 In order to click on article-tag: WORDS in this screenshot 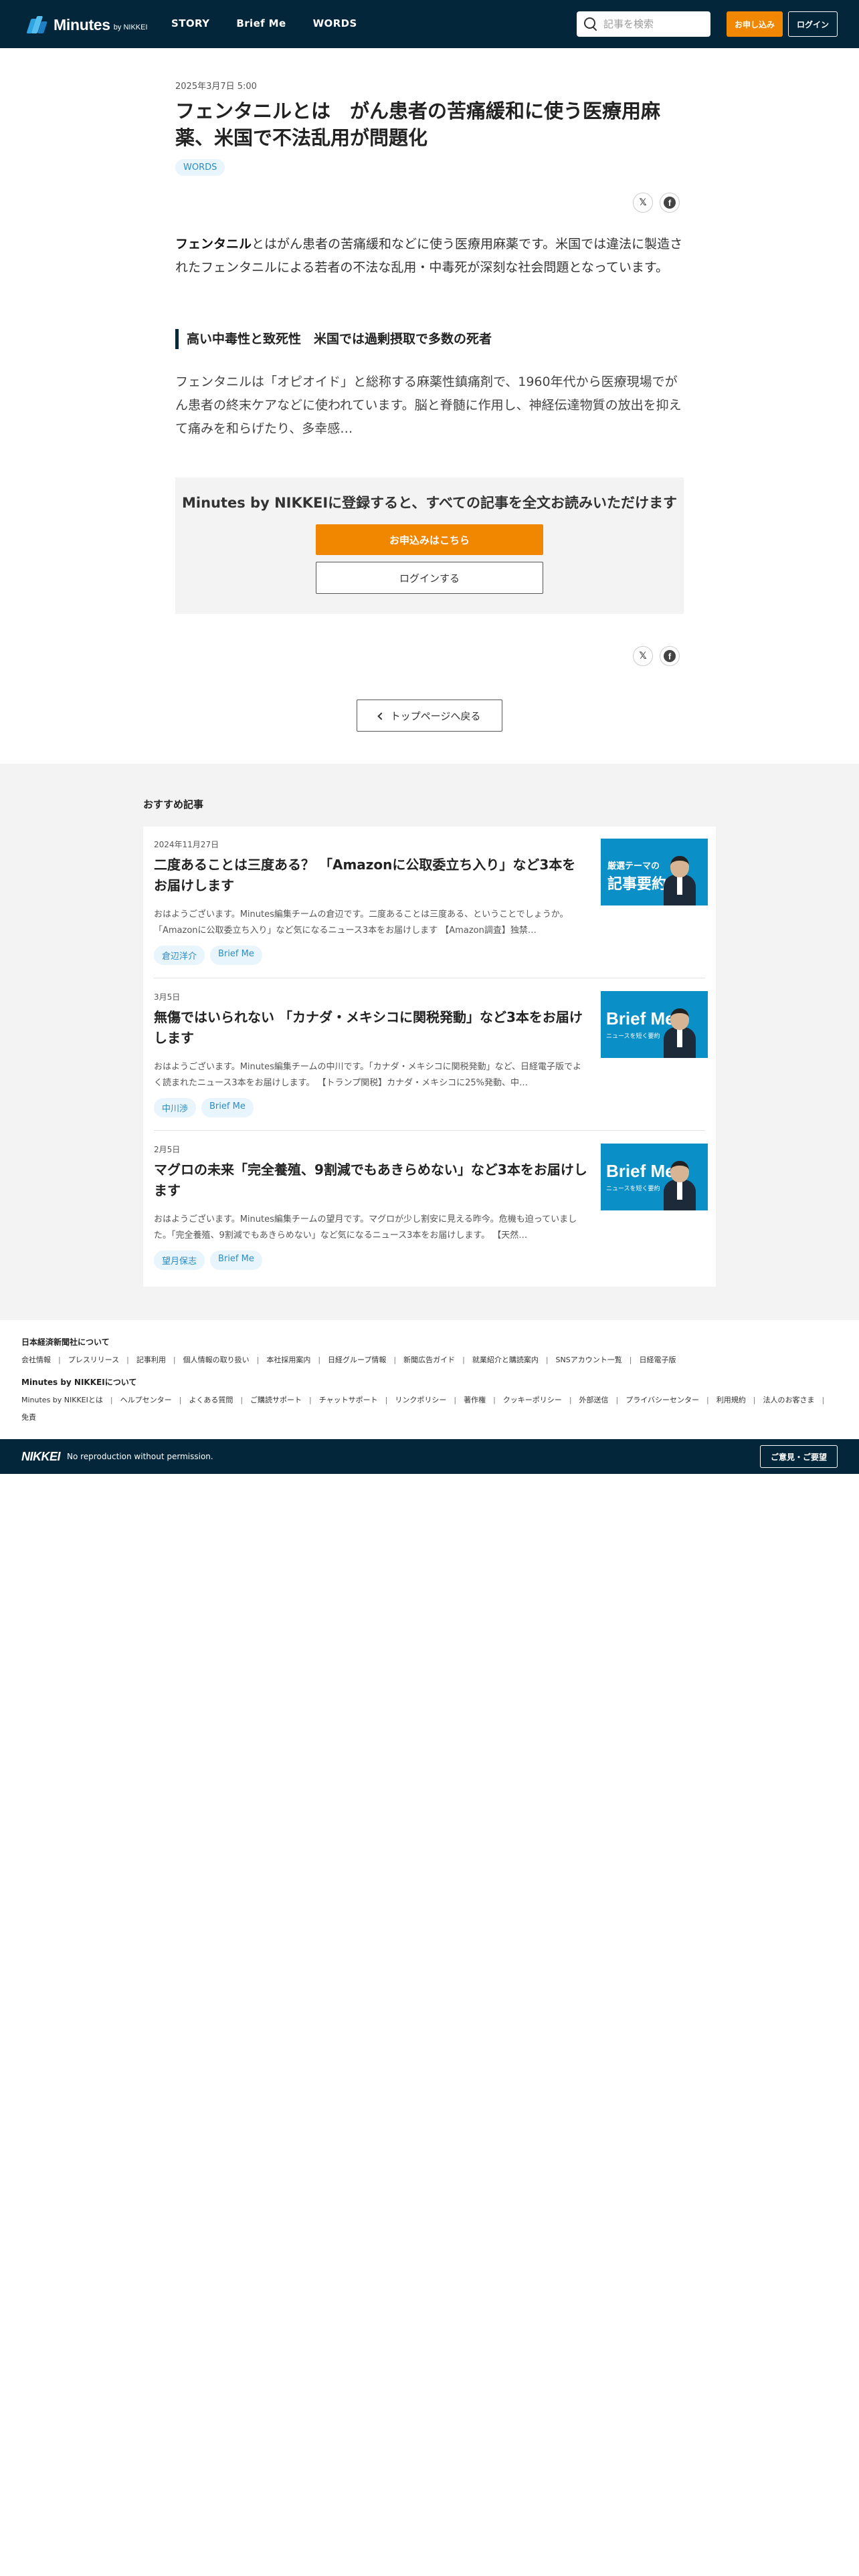, I will do `click(200, 167)`.